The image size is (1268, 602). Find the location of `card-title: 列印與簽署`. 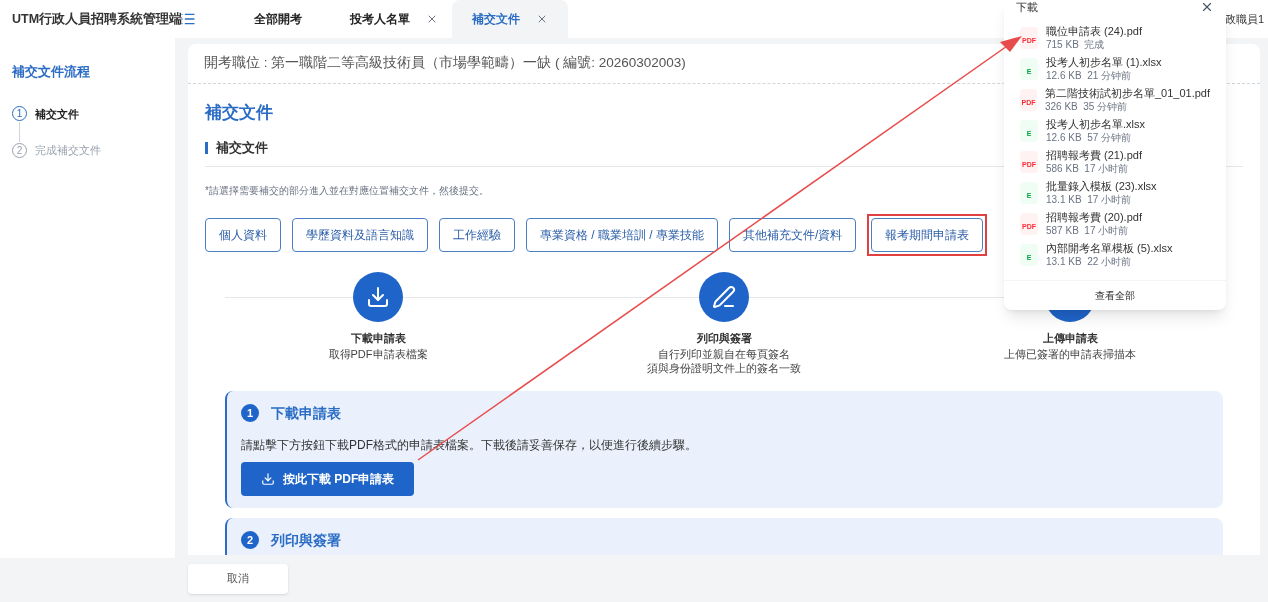

card-title: 列印與簽署 is located at coordinates (306, 540).